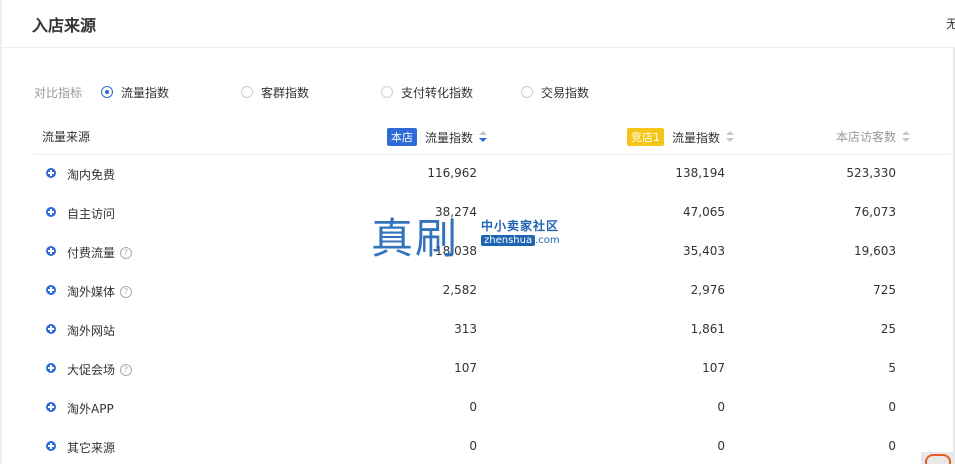 The height and width of the screenshot is (466, 955). I want to click on own-traffic-value: 313, so click(465, 329).